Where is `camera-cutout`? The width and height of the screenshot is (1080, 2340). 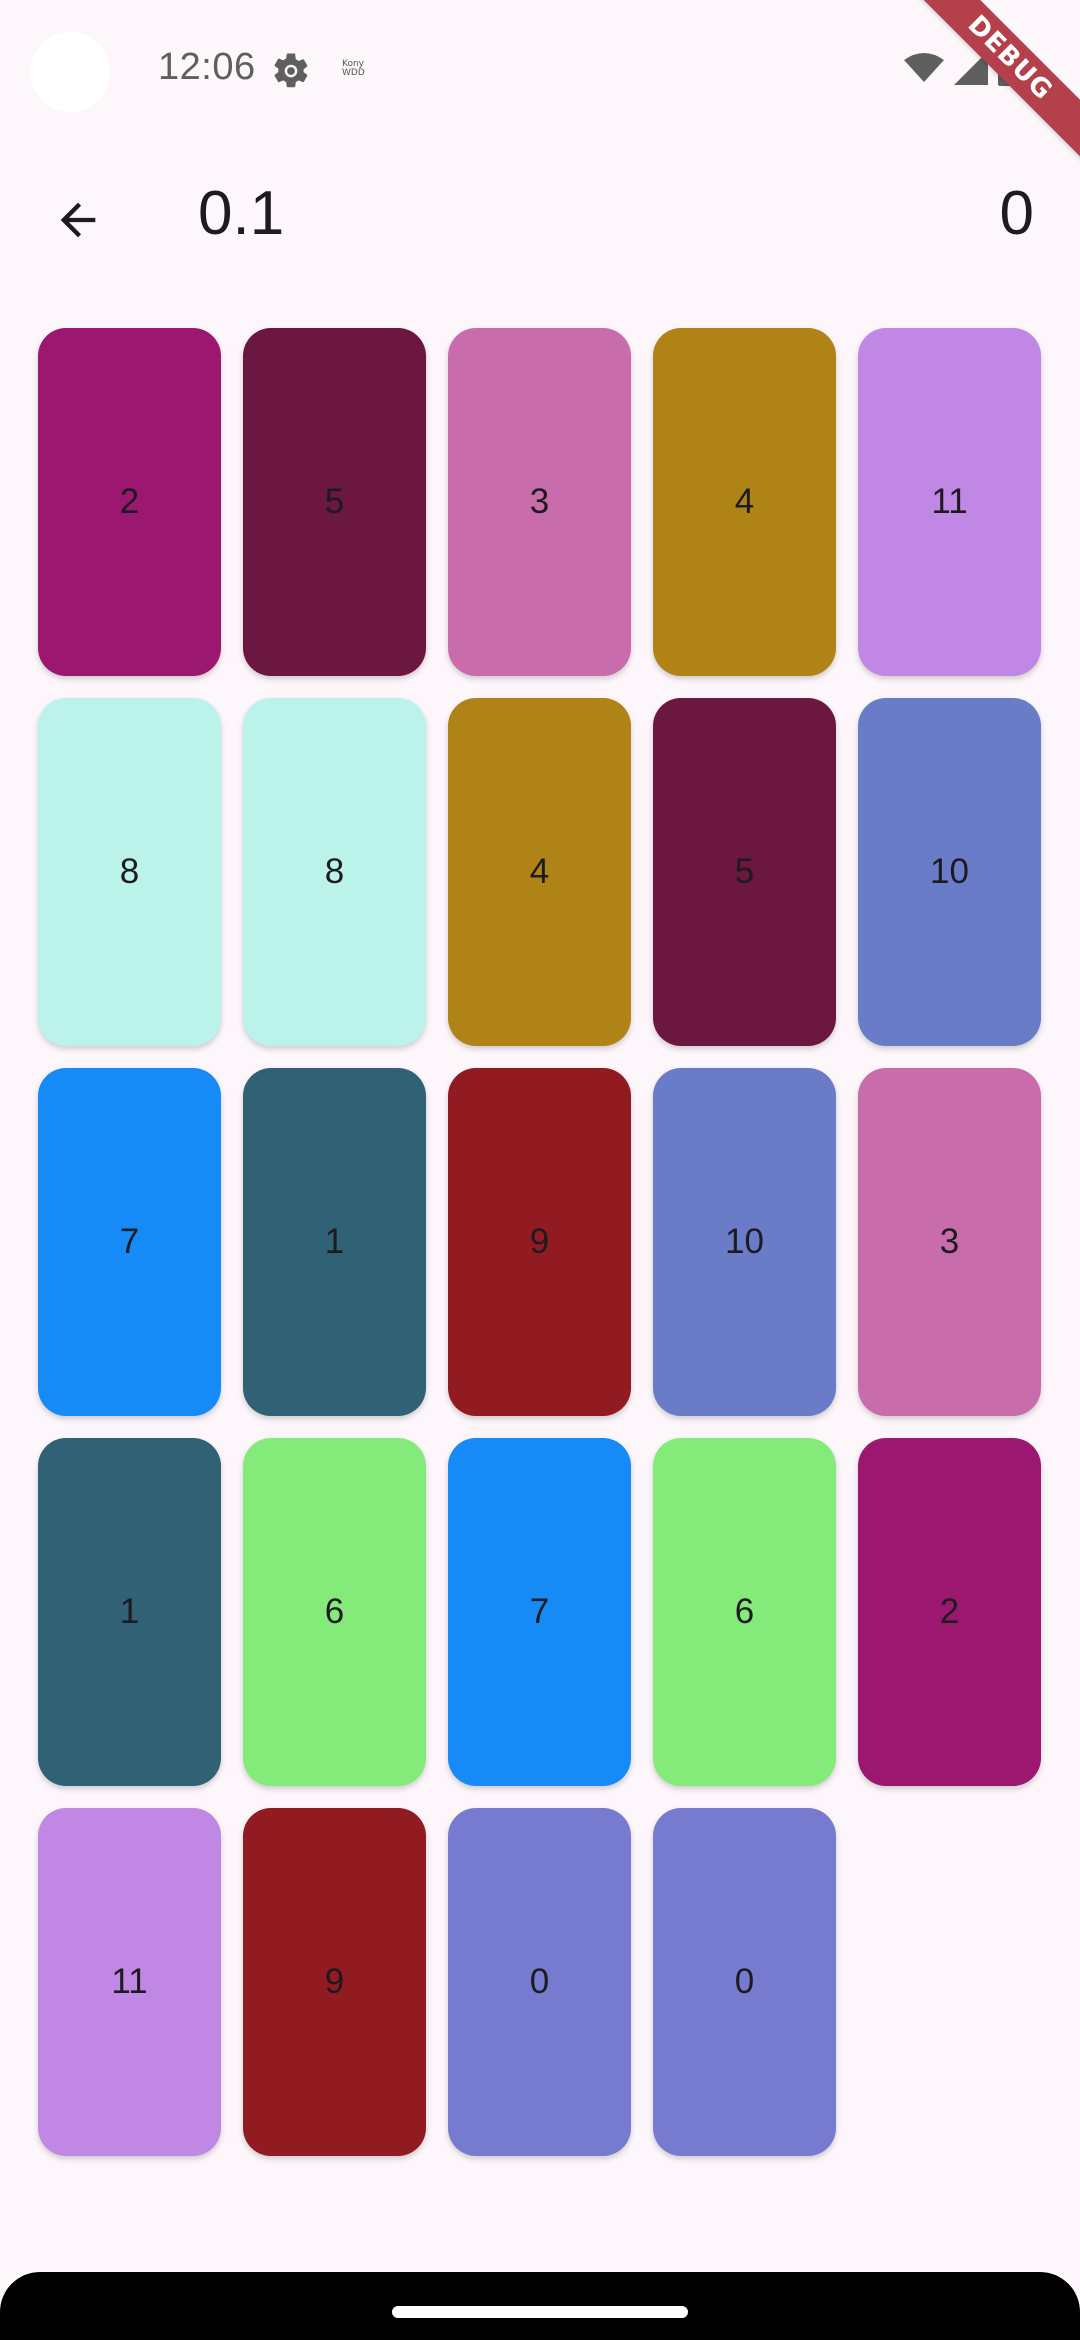
camera-cutout is located at coordinates (70, 72).